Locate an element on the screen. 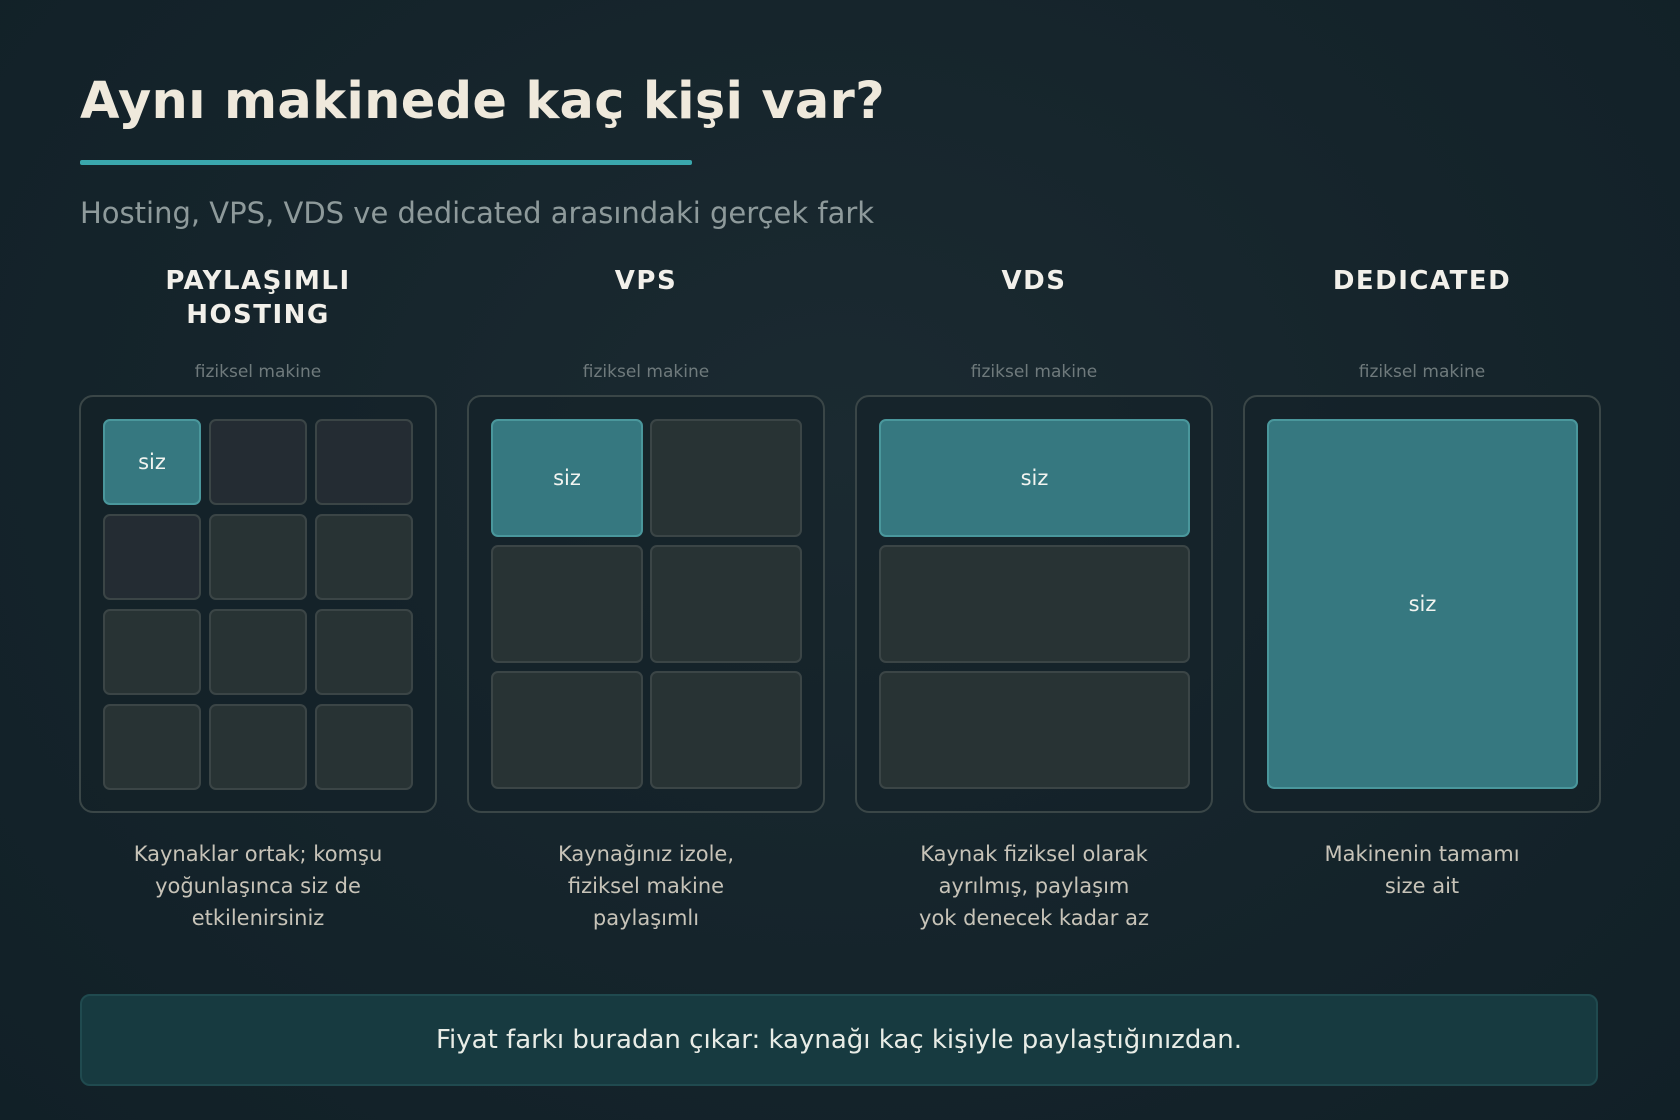 The height and width of the screenshot is (1120, 1680). description-line: Kaynağınız izole, is located at coordinates (646, 854).